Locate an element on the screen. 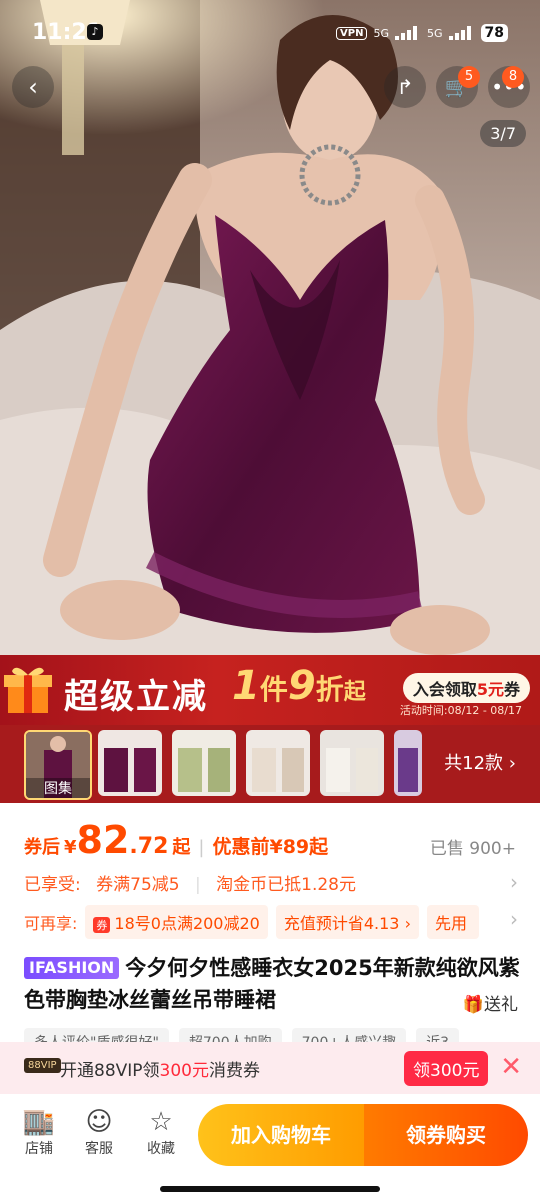  thumb-variant-green is located at coordinates (204, 763).